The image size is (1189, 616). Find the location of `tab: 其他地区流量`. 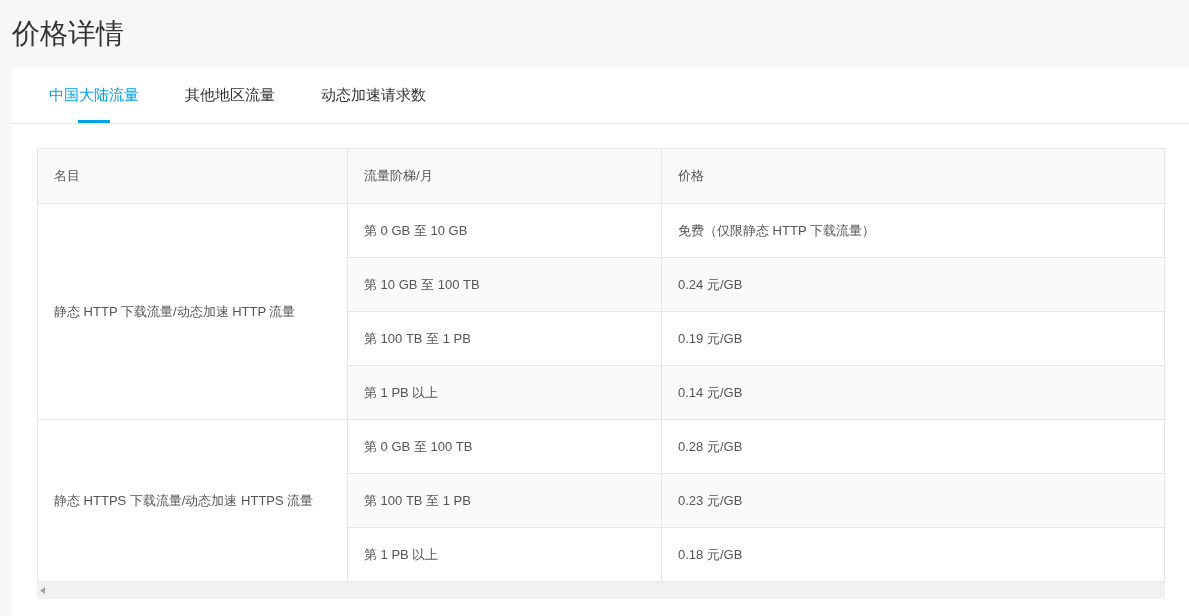

tab: 其他地区流量 is located at coordinates (230, 95).